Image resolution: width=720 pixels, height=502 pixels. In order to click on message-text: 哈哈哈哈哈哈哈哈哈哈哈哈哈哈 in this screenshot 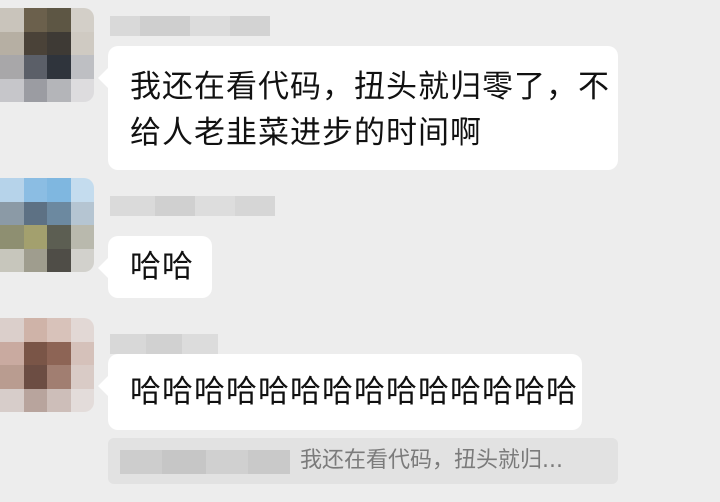, I will do `click(354, 392)`.